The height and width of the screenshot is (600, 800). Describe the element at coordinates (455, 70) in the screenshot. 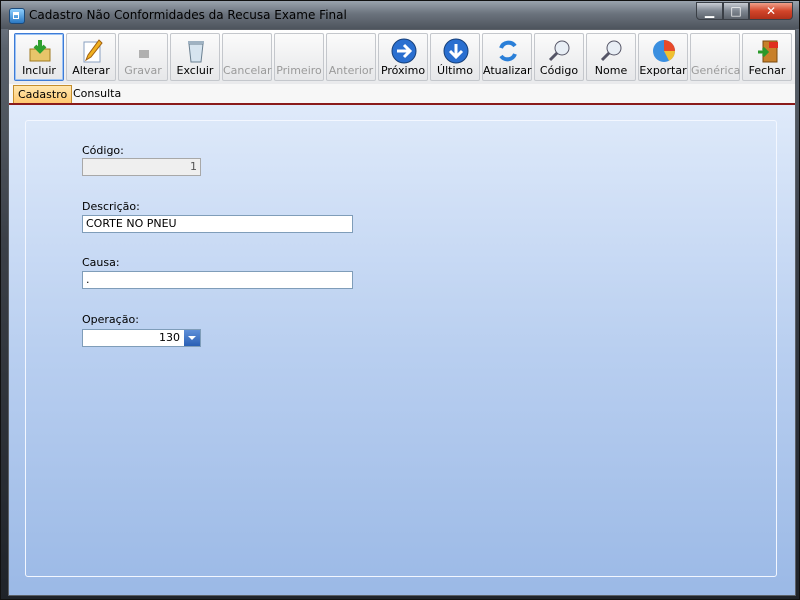

I see `ultimo-label: Último` at that location.